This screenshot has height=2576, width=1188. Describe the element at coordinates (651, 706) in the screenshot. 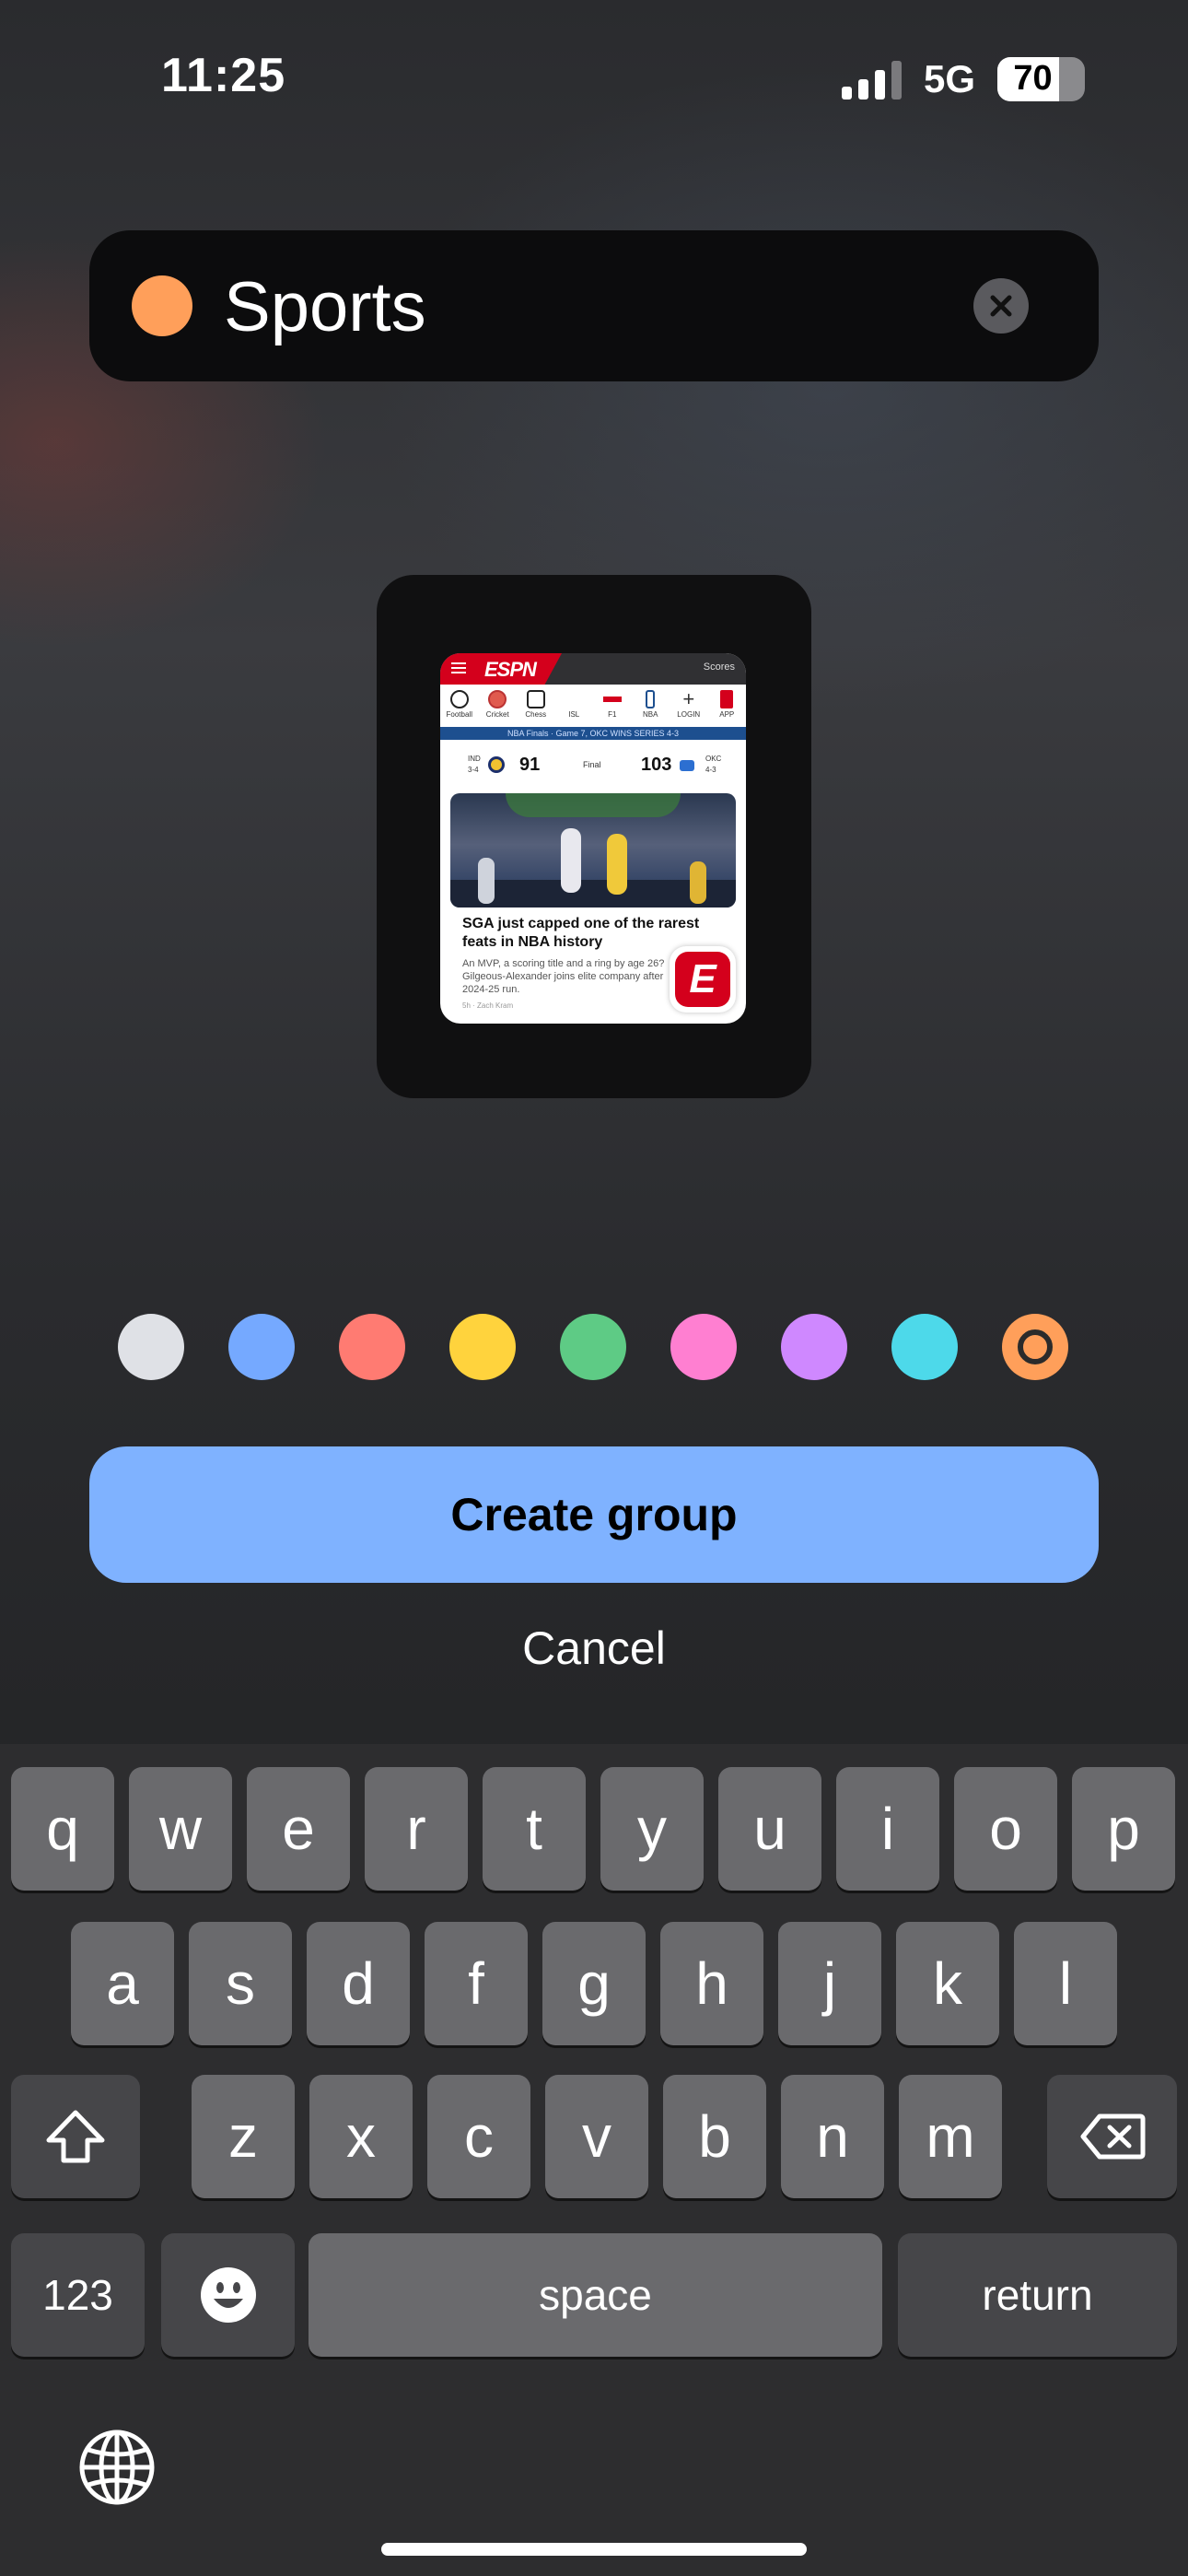

I see `sport-item: NBA` at that location.